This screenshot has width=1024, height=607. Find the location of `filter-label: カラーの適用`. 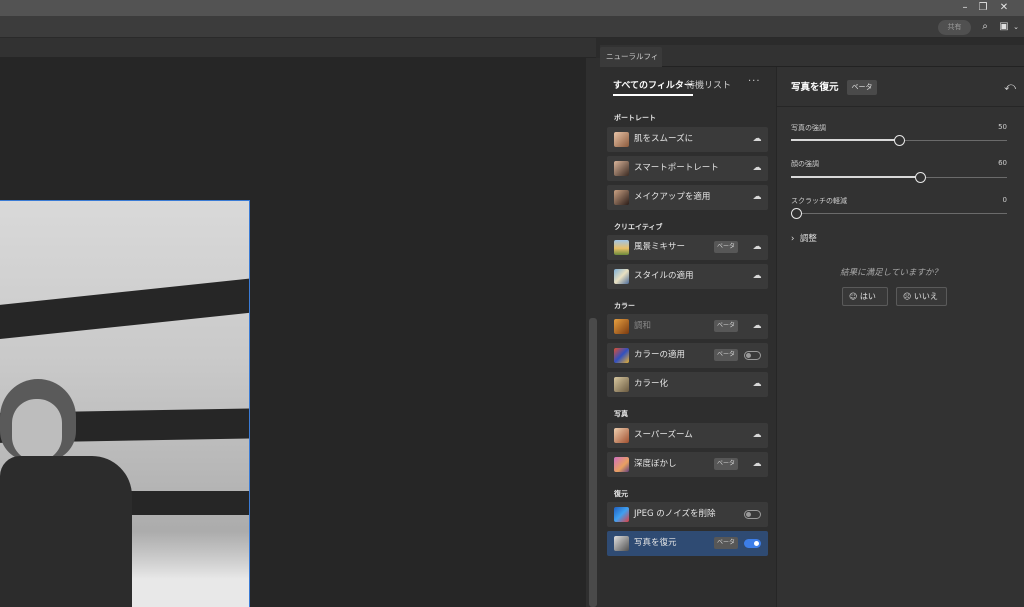

filter-label: カラーの適用 is located at coordinates (660, 355).